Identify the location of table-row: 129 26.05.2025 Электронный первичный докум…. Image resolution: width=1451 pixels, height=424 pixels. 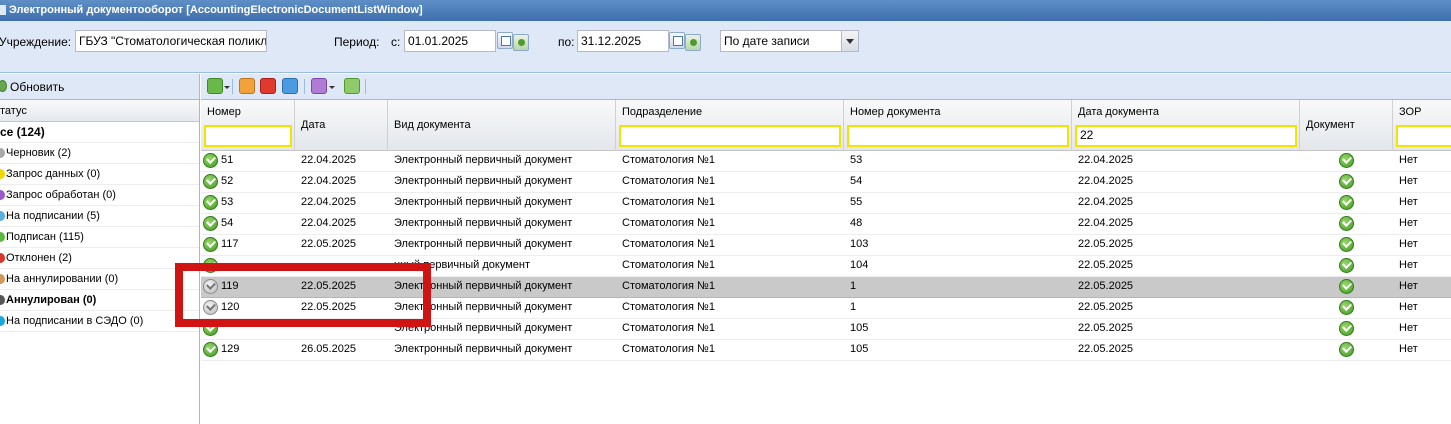
(826, 350).